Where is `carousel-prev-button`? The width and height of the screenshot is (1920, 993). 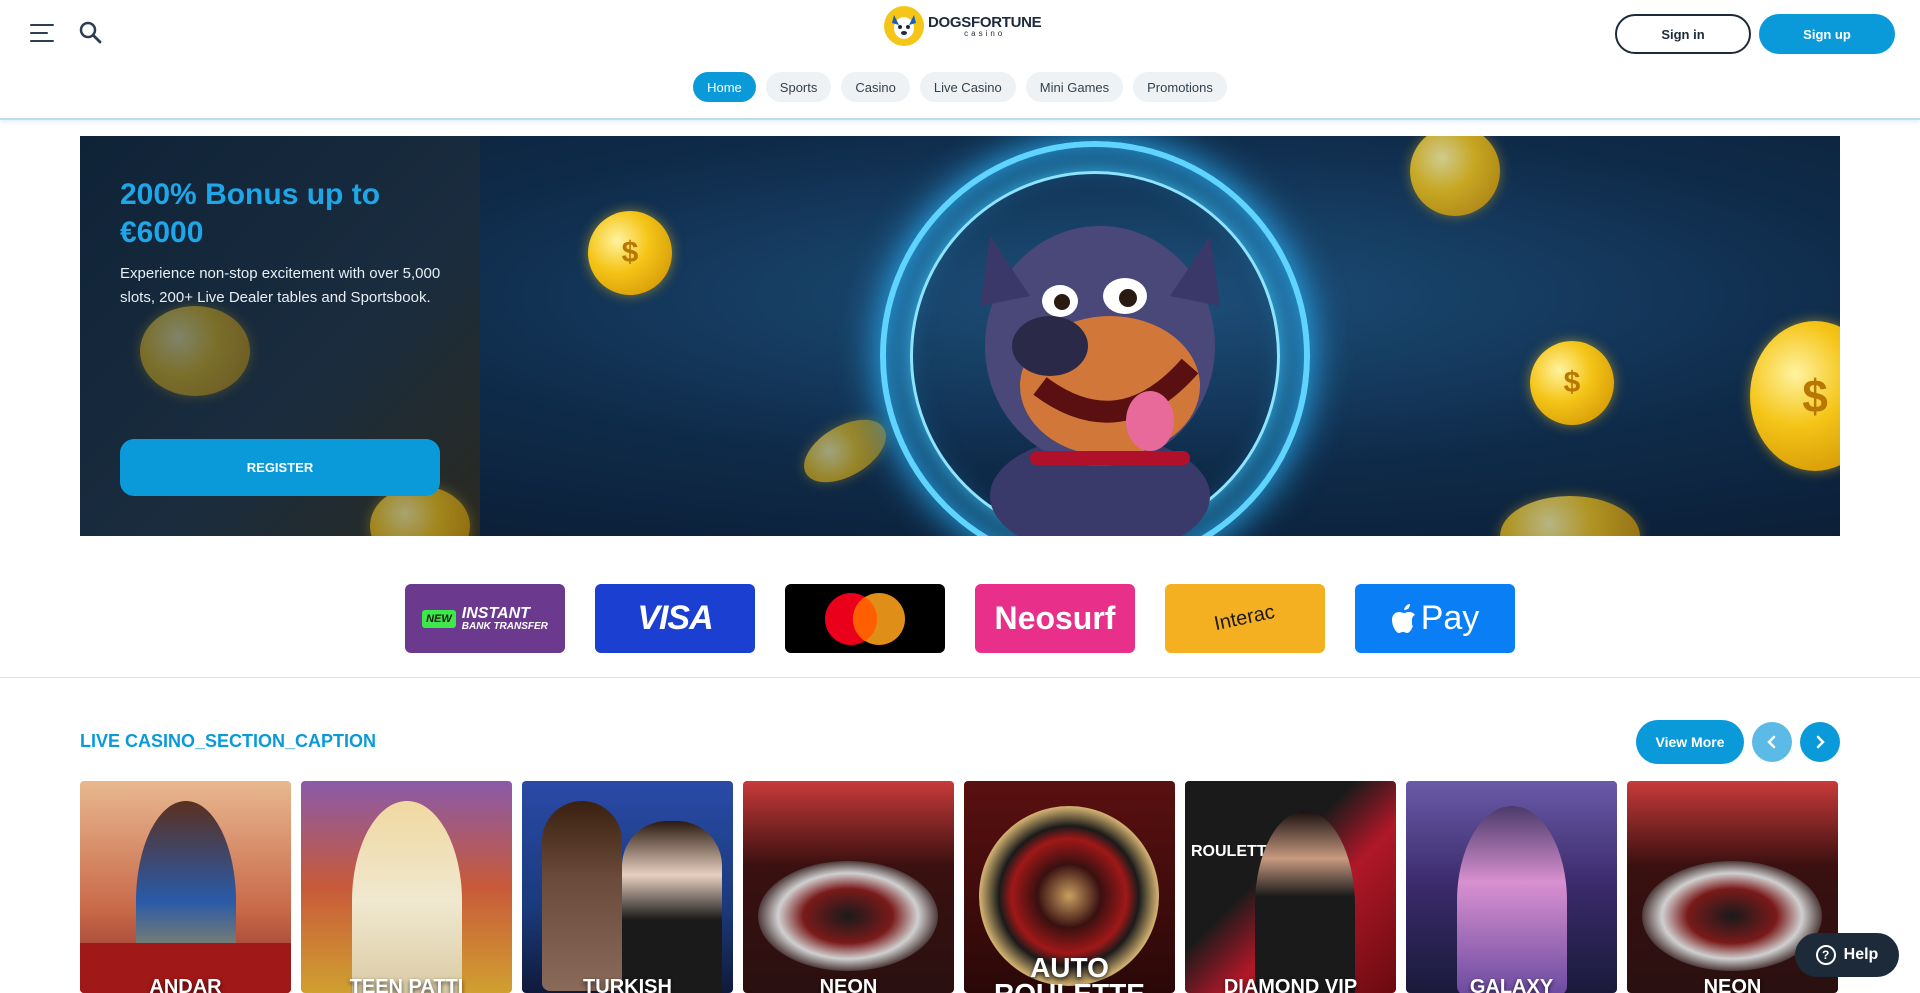
carousel-prev-button is located at coordinates (1772, 742).